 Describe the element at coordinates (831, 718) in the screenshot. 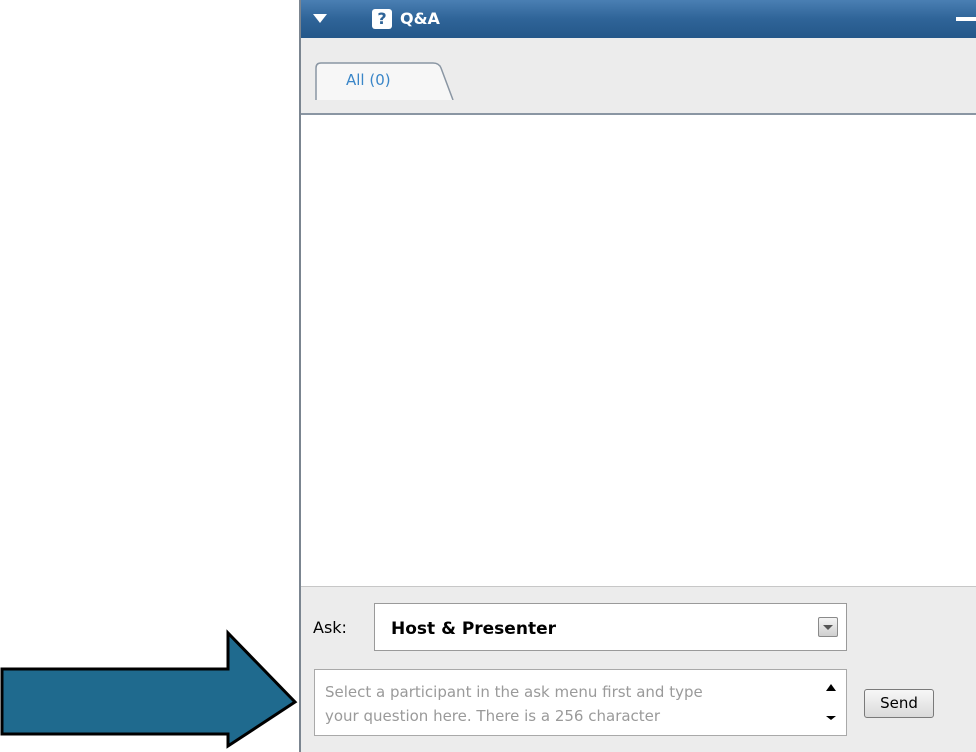

I see `scroll-down-icon` at that location.